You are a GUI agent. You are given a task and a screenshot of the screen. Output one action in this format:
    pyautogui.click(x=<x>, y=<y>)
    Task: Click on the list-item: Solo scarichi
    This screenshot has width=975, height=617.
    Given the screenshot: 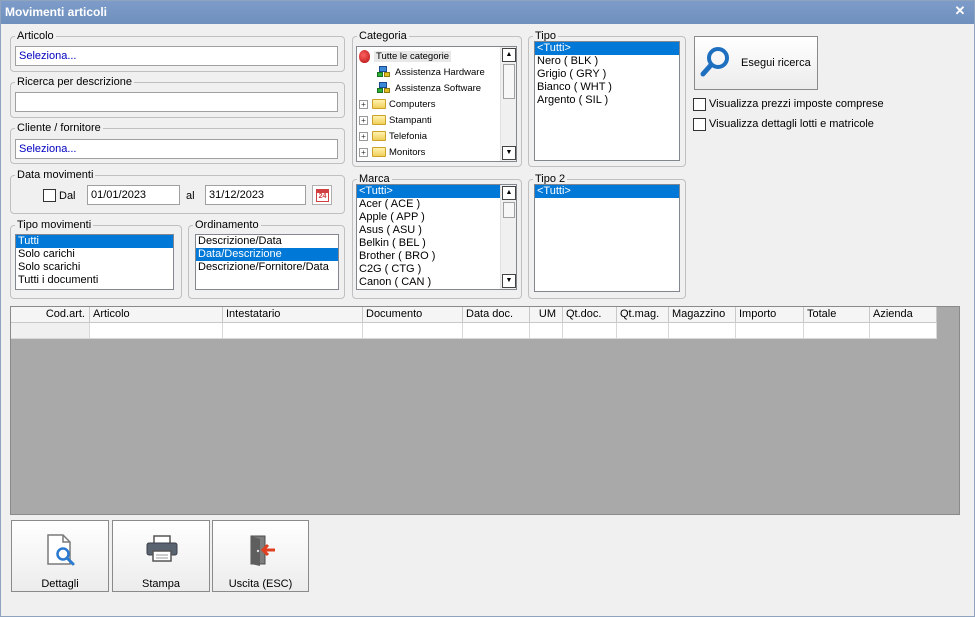 What is the action you would take?
    pyautogui.click(x=94, y=267)
    